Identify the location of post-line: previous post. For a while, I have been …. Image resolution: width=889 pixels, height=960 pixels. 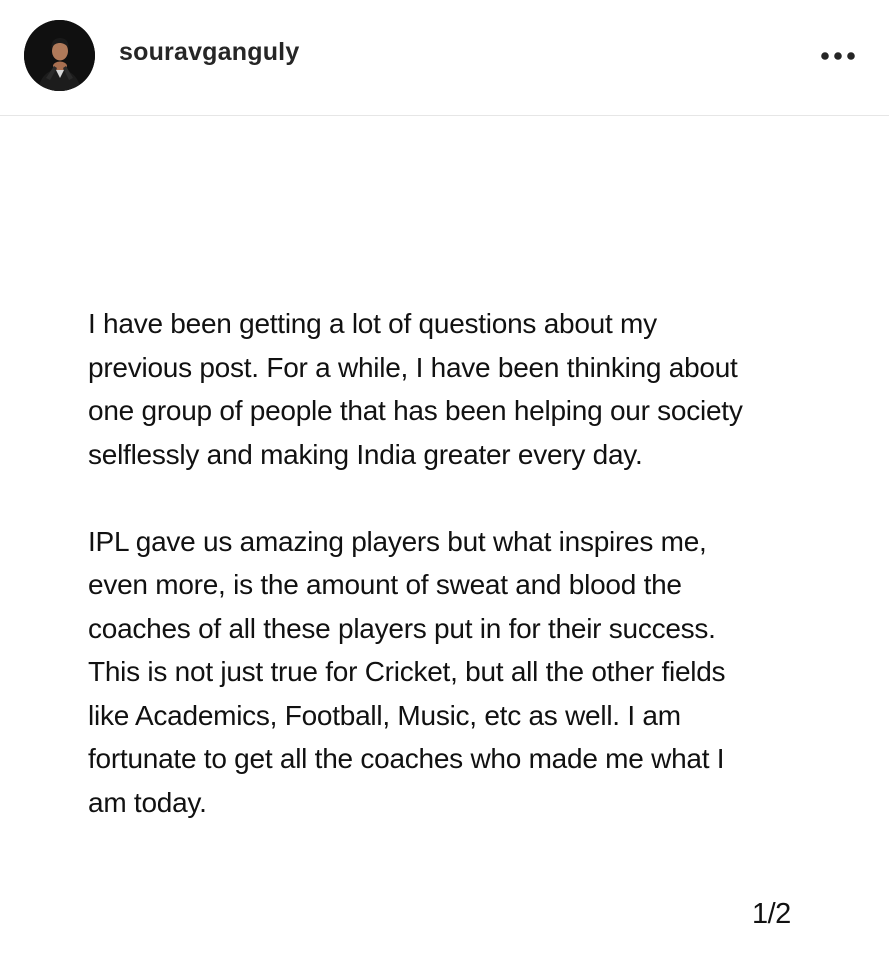
(413, 367).